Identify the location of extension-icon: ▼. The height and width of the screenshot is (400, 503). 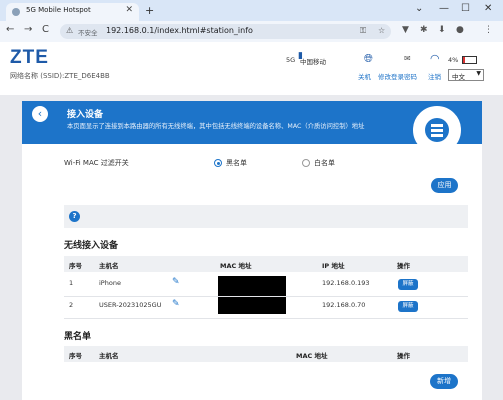
(405, 30).